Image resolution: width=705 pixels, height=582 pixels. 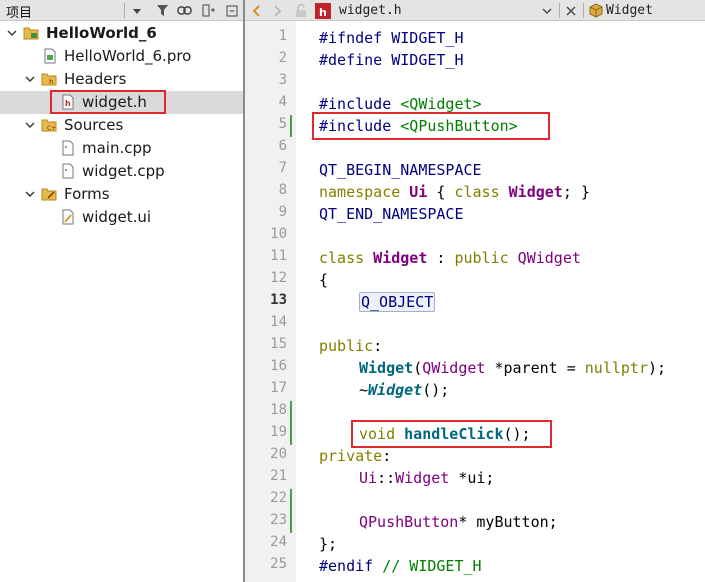 I want to click on header-separator, so click(x=124, y=10).